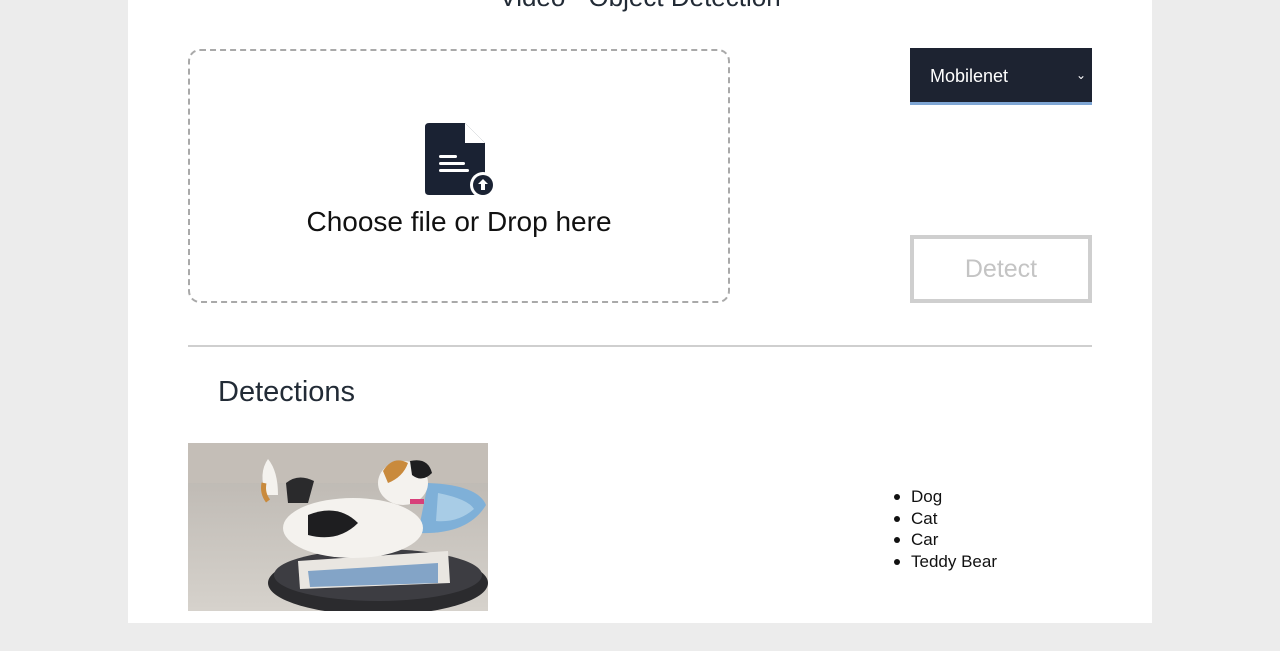  Describe the element at coordinates (640, 6) in the screenshot. I see `page-title: Video - Object Detection` at that location.